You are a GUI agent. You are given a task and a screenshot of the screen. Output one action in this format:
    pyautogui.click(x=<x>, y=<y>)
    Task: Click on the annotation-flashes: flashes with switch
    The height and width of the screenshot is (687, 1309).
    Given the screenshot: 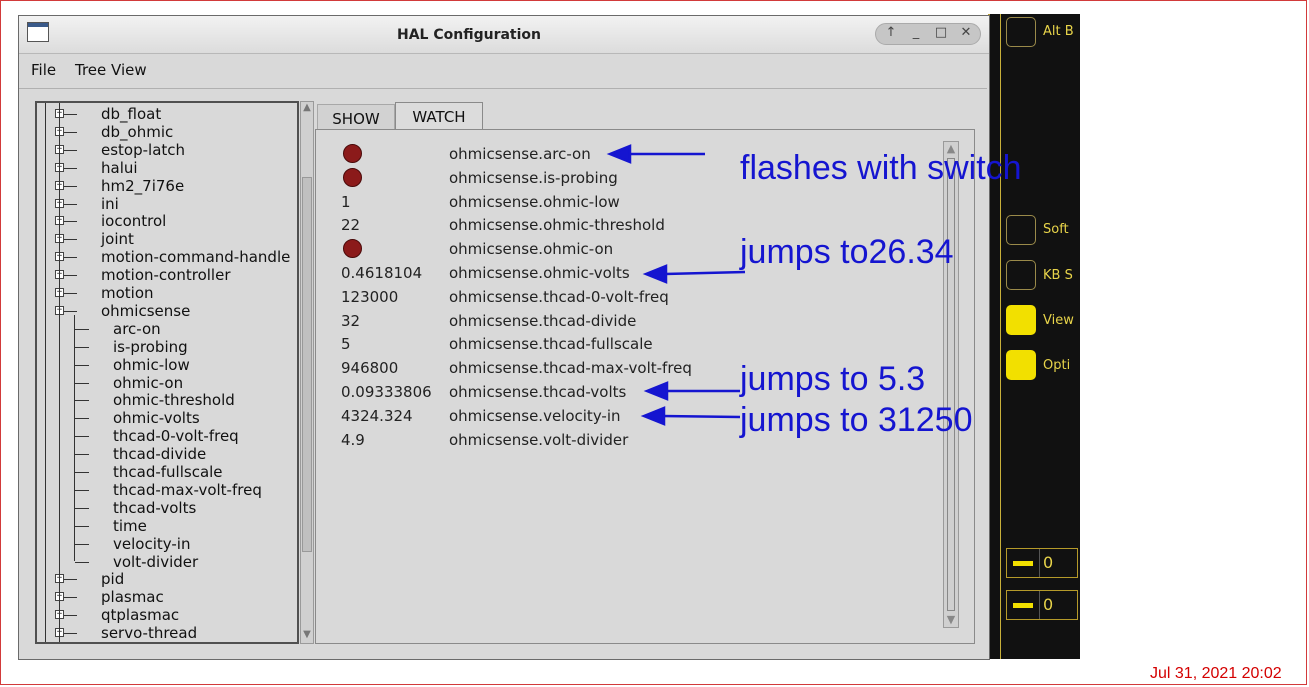 What is the action you would take?
    pyautogui.click(x=881, y=168)
    